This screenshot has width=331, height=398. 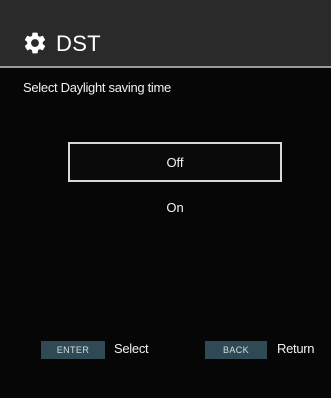 What do you see at coordinates (73, 350) in the screenshot?
I see `enter-key-badge: ENTER` at bounding box center [73, 350].